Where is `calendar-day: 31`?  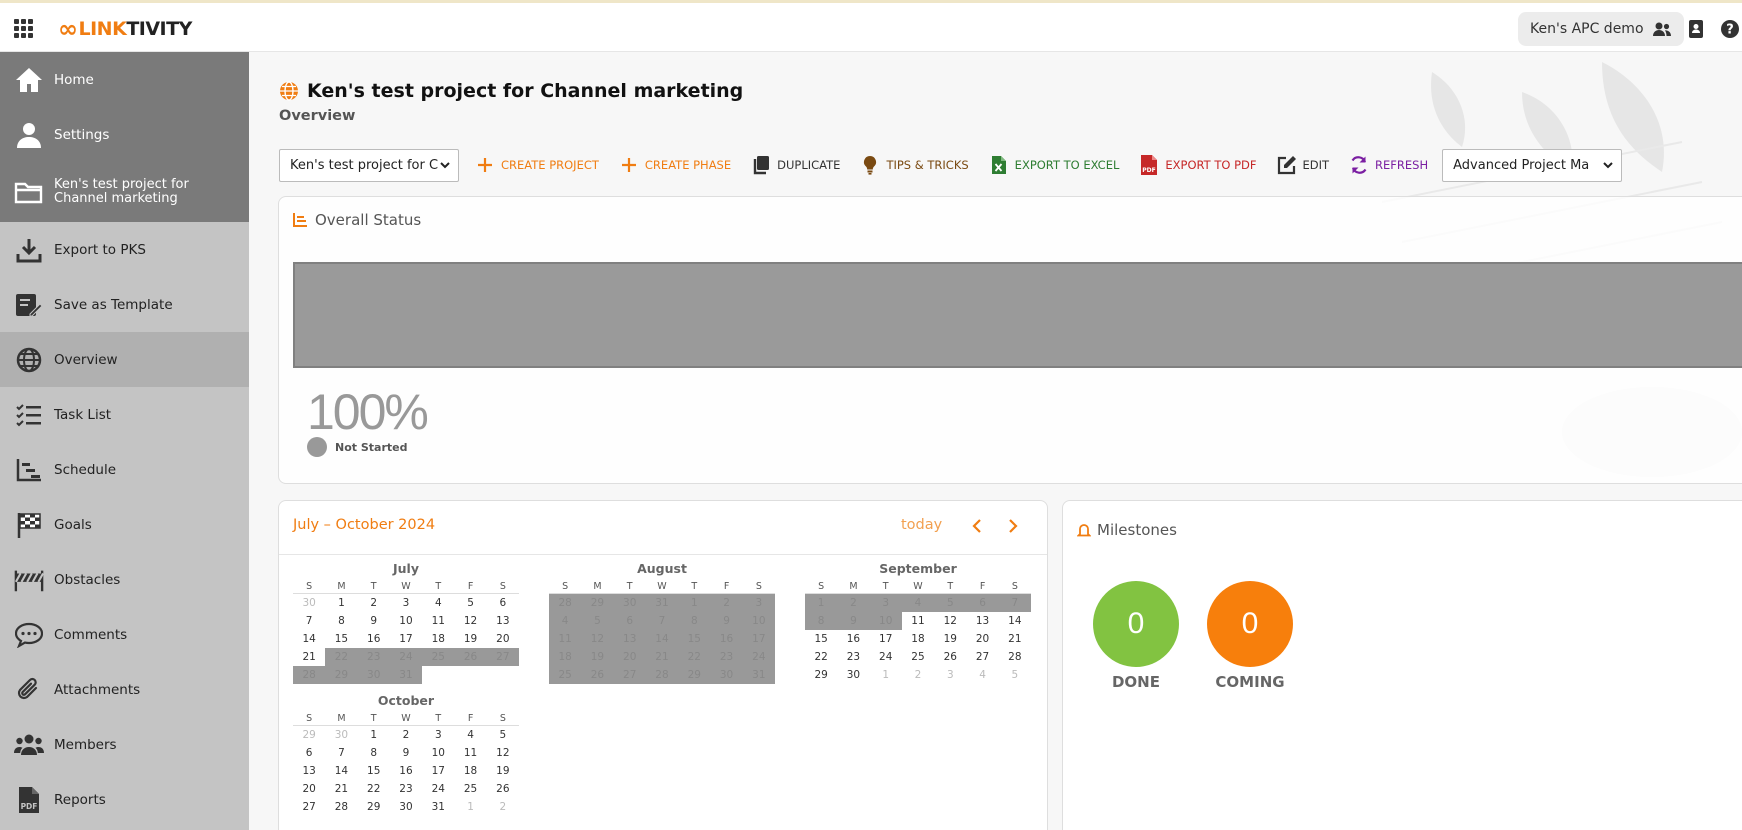
calendar-day: 31 is located at coordinates (662, 603).